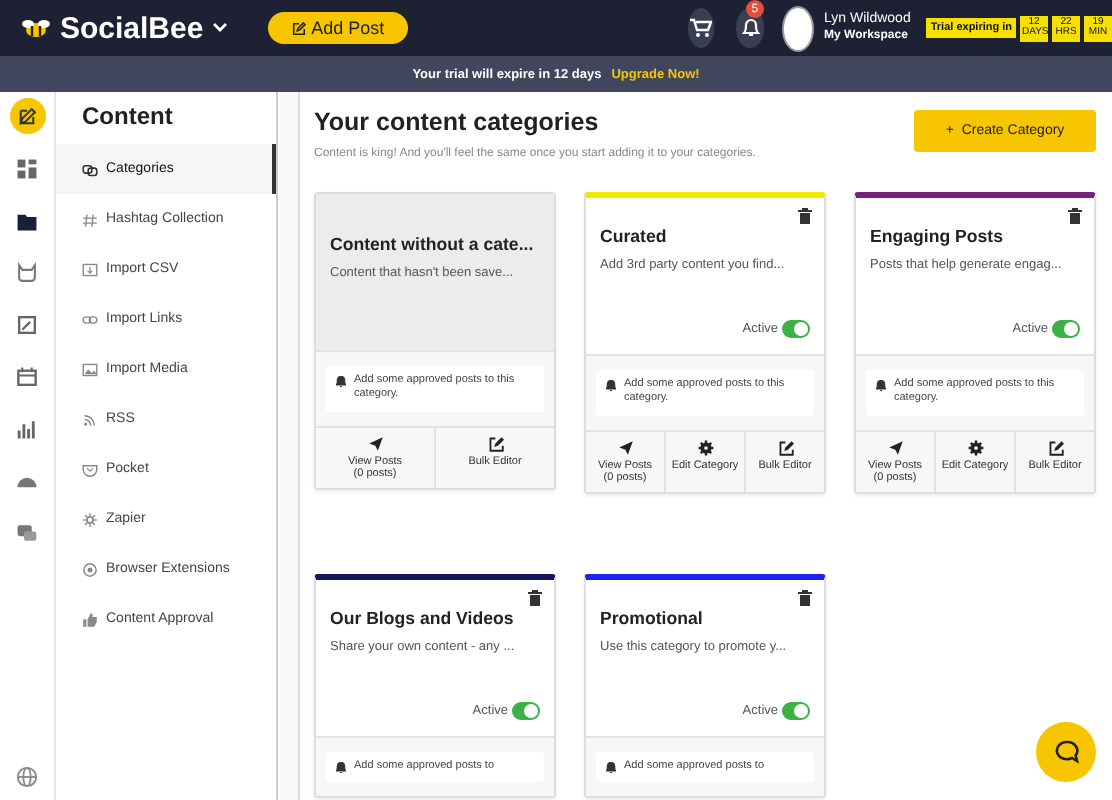  Describe the element at coordinates (219, 28) in the screenshot. I see `chevron-down-icon` at that location.